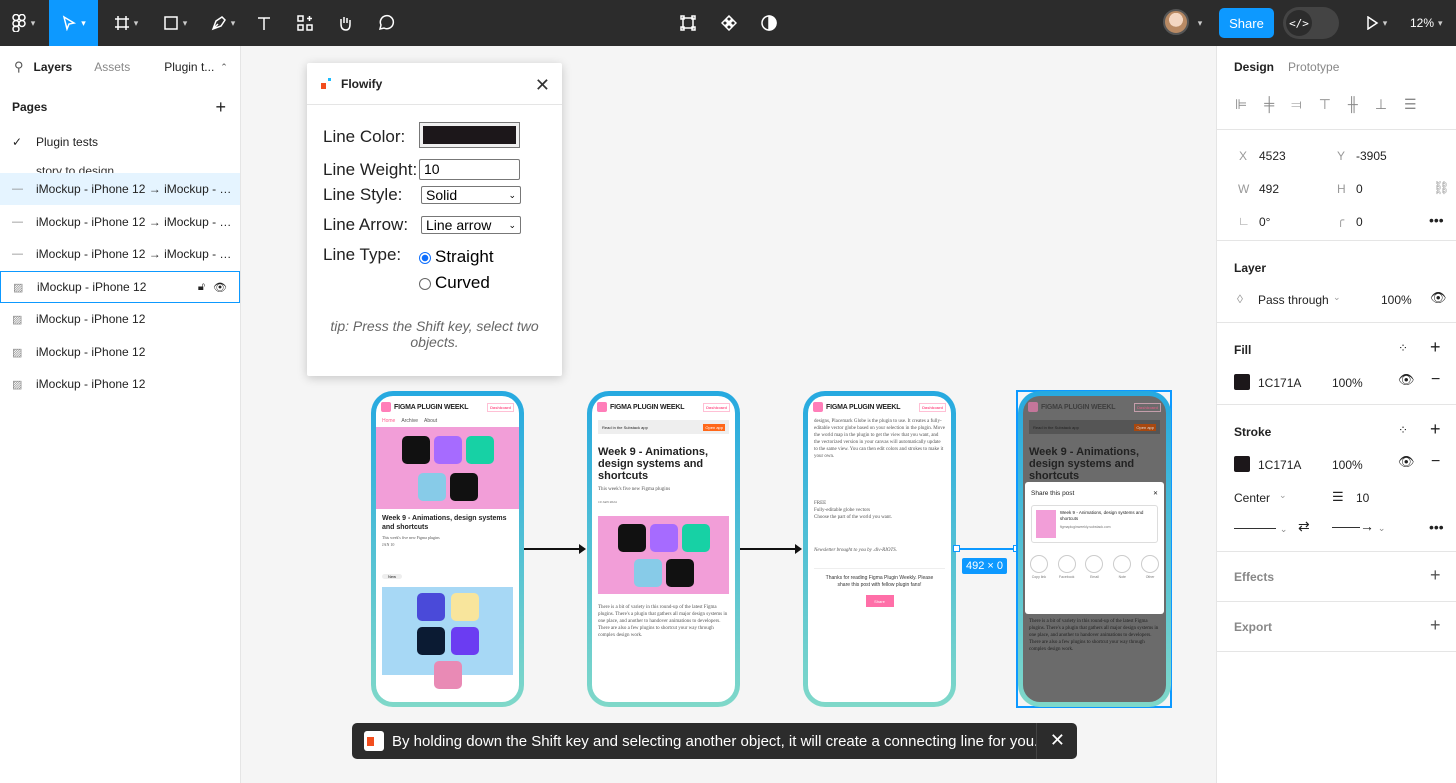 The image size is (1456, 783). Describe the element at coordinates (1362, 498) in the screenshot. I see `stroke-weight-input: 10` at that location.